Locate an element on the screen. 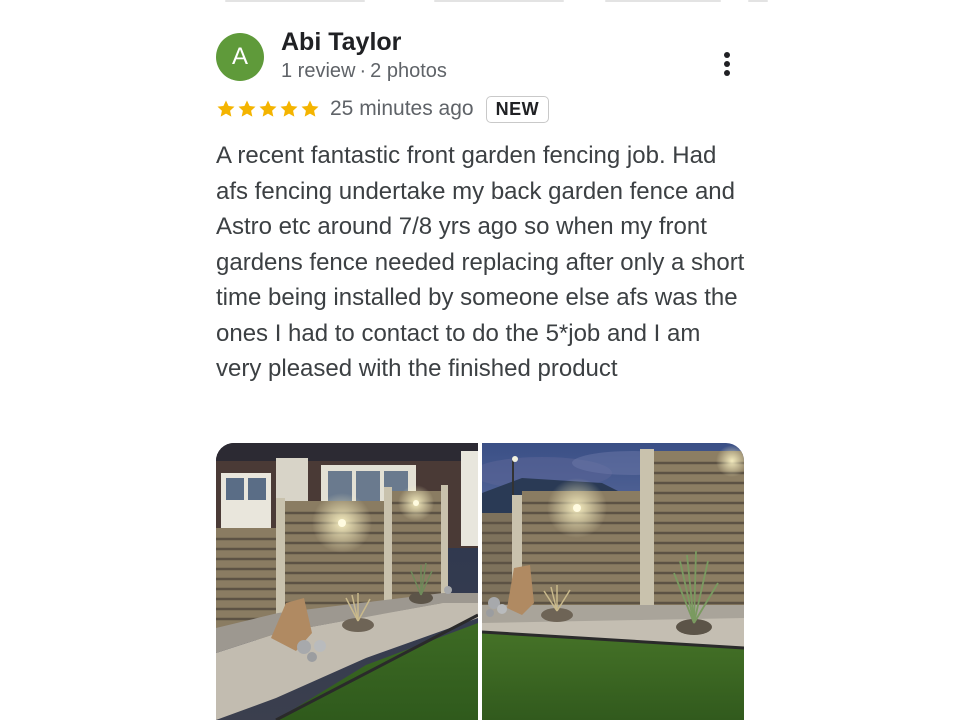 This screenshot has height=720, width=960. star-rating is located at coordinates (268, 109).